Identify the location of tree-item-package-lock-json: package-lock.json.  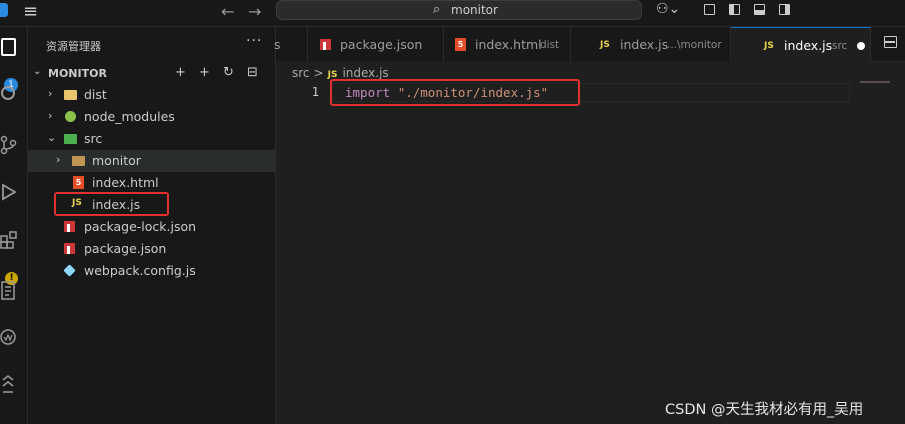
(151, 227).